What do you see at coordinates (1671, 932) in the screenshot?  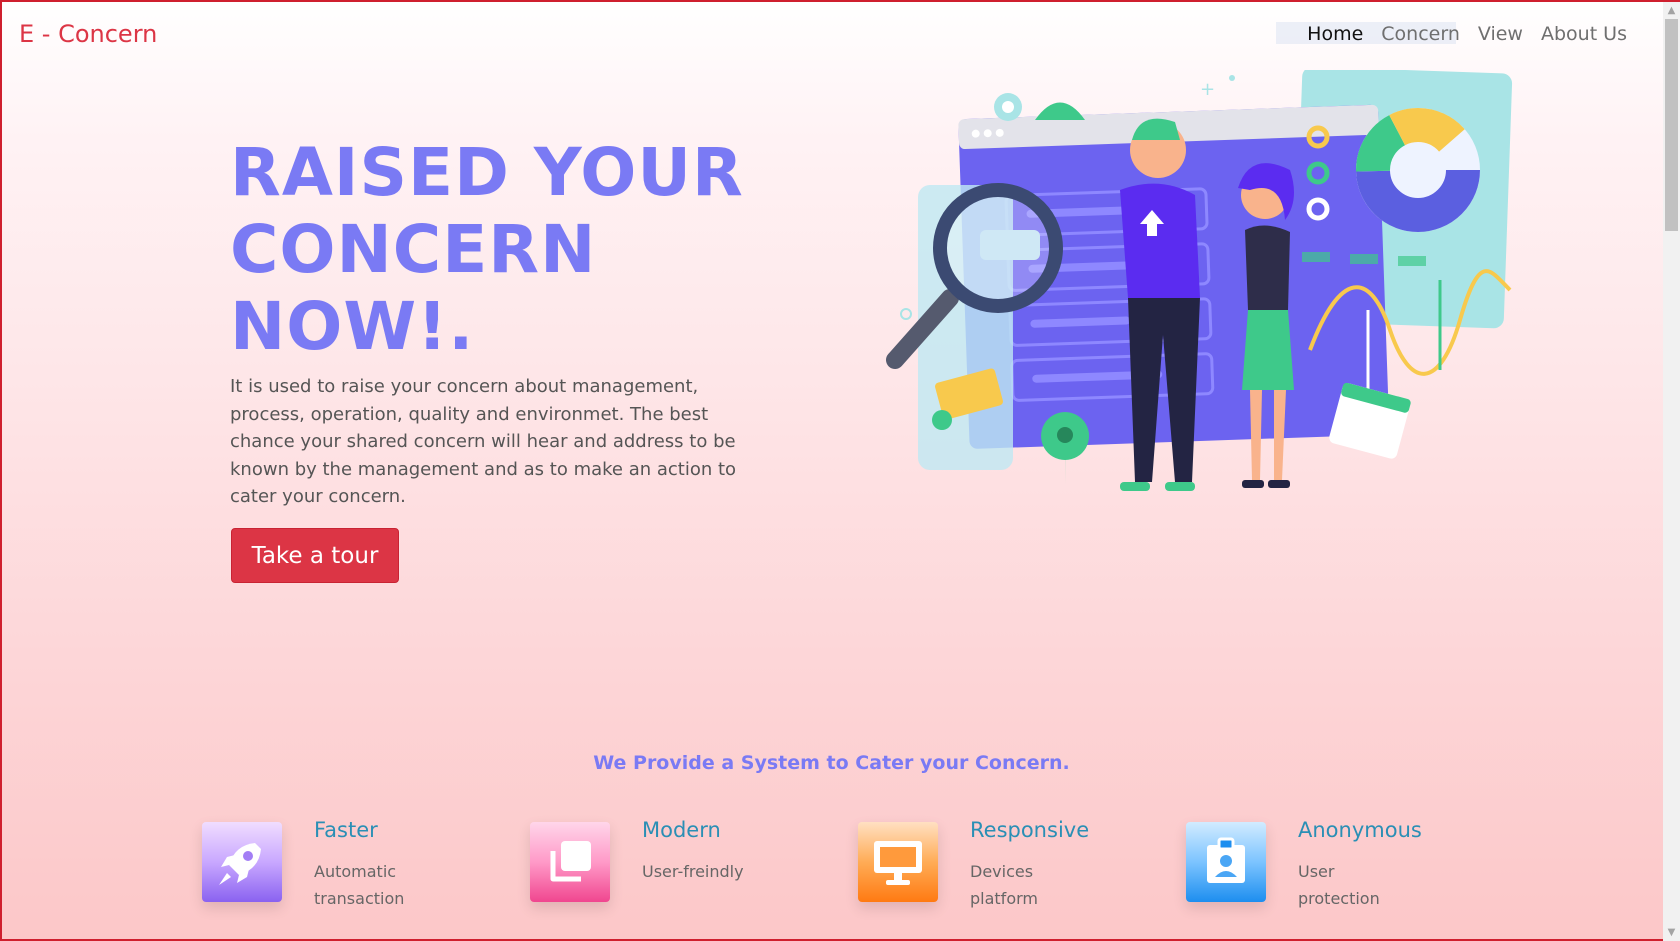 I see `scroll-down-arrow-icon: ▼` at bounding box center [1671, 932].